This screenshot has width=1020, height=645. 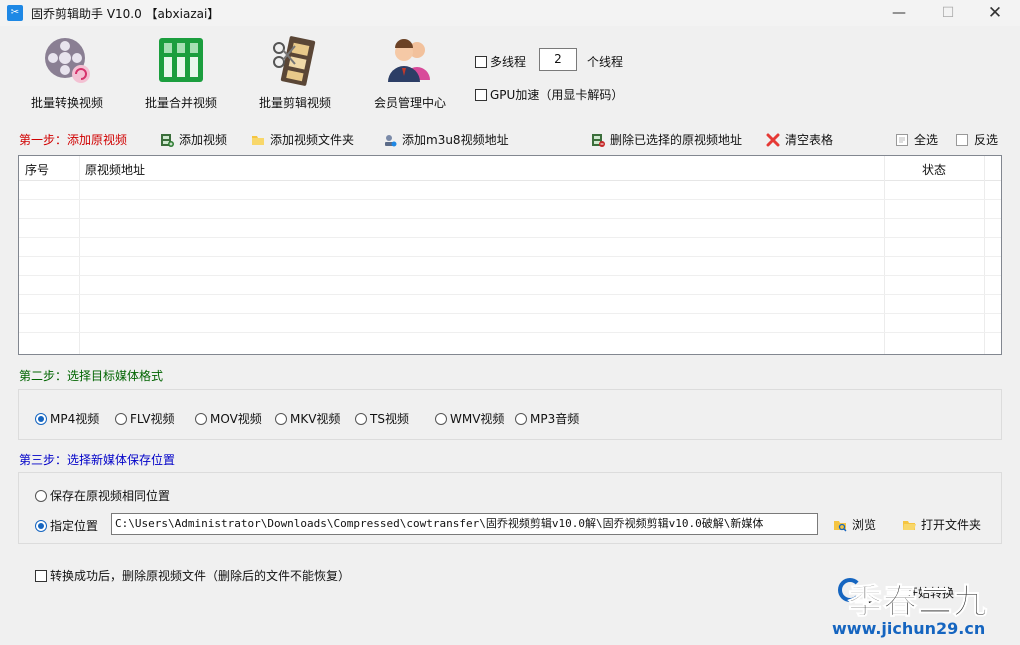 What do you see at coordinates (115, 170) in the screenshot?
I see `column-source-path: 原视频地址` at bounding box center [115, 170].